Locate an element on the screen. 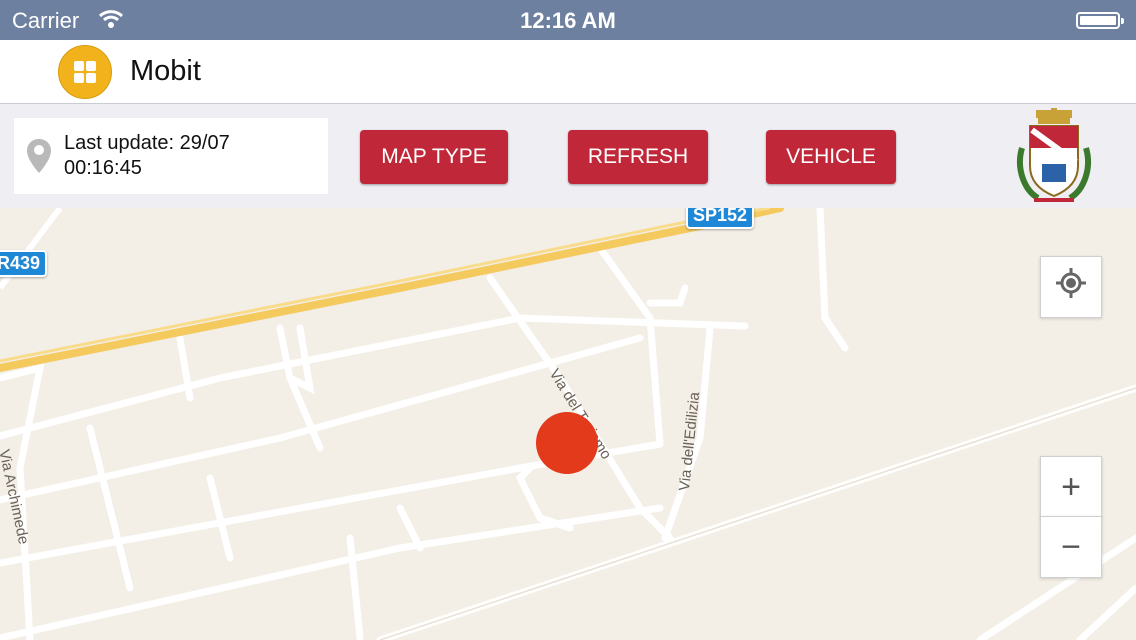 This screenshot has height=640, width=1136. last-update-date: Last update: 29/07 is located at coordinates (147, 143).